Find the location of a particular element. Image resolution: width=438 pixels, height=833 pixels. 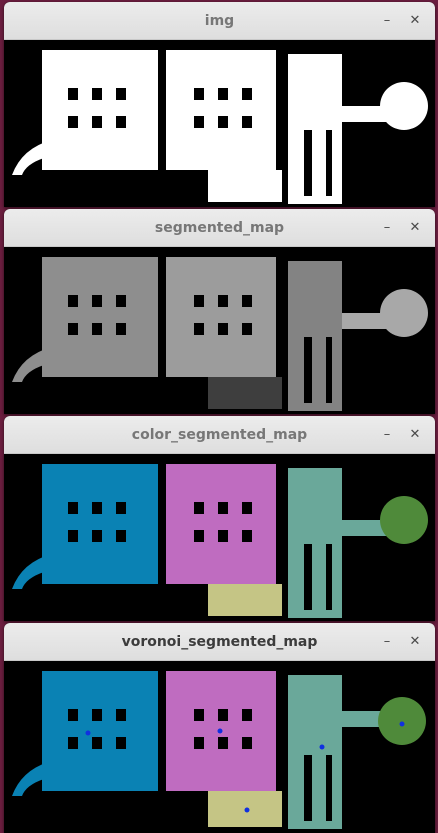

window-titlebar: segmented_map – ✕ is located at coordinates (219, 228).